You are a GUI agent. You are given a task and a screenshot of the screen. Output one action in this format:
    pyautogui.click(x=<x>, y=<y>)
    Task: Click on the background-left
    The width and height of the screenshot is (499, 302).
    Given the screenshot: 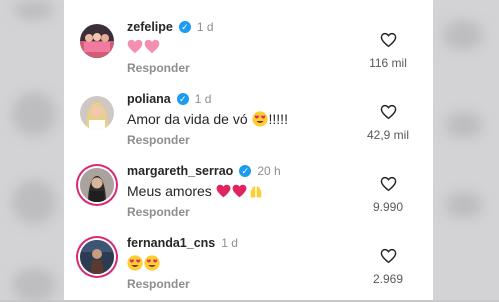 What is the action you would take?
    pyautogui.click(x=32, y=151)
    